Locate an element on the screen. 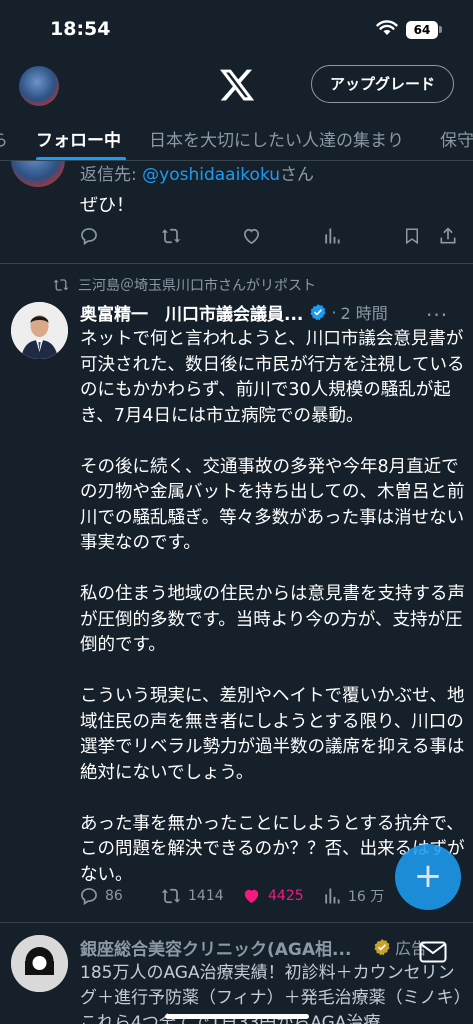 This screenshot has width=473, height=1024. verified-badge-icon is located at coordinates (318, 312).